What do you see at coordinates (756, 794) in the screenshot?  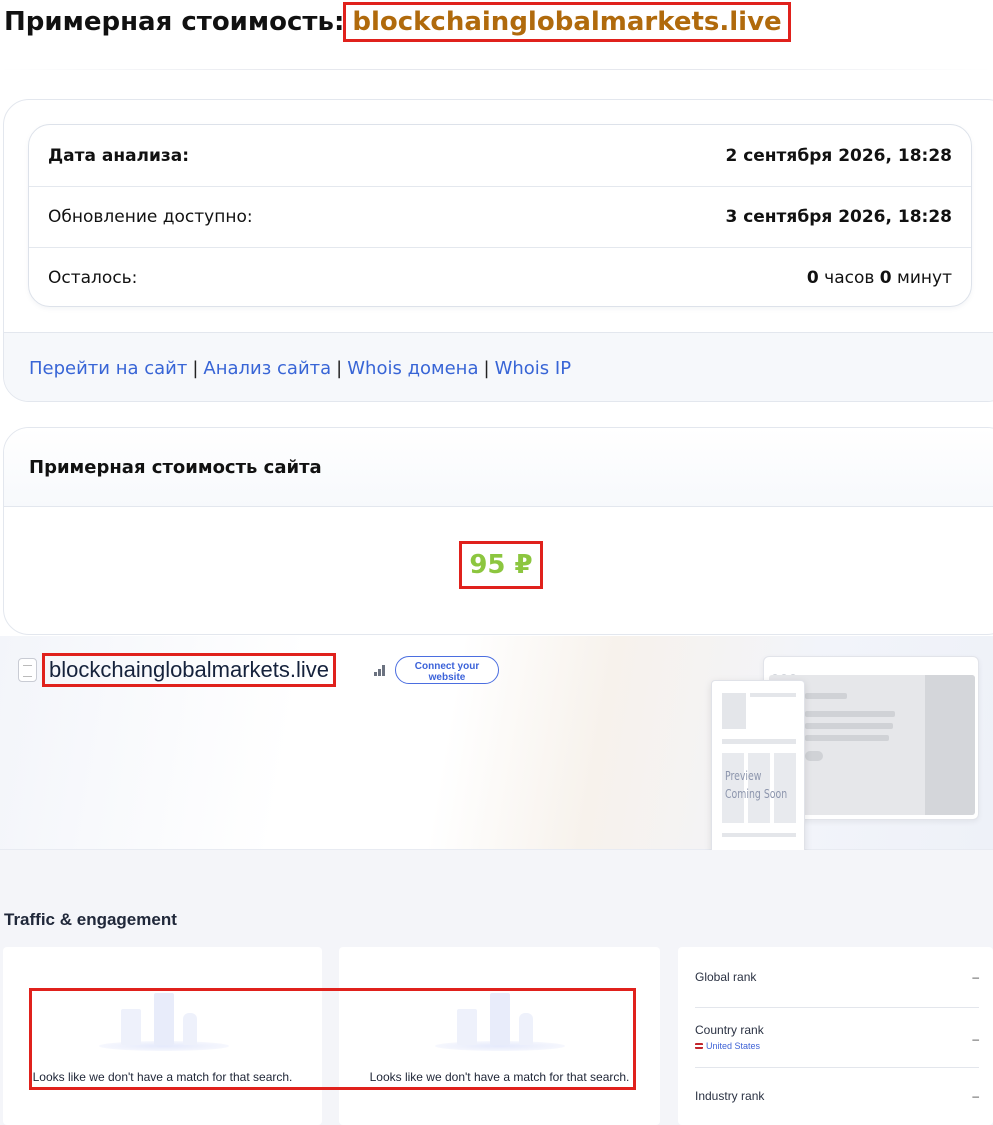 I see `preview-line-2: Coming Soon` at bounding box center [756, 794].